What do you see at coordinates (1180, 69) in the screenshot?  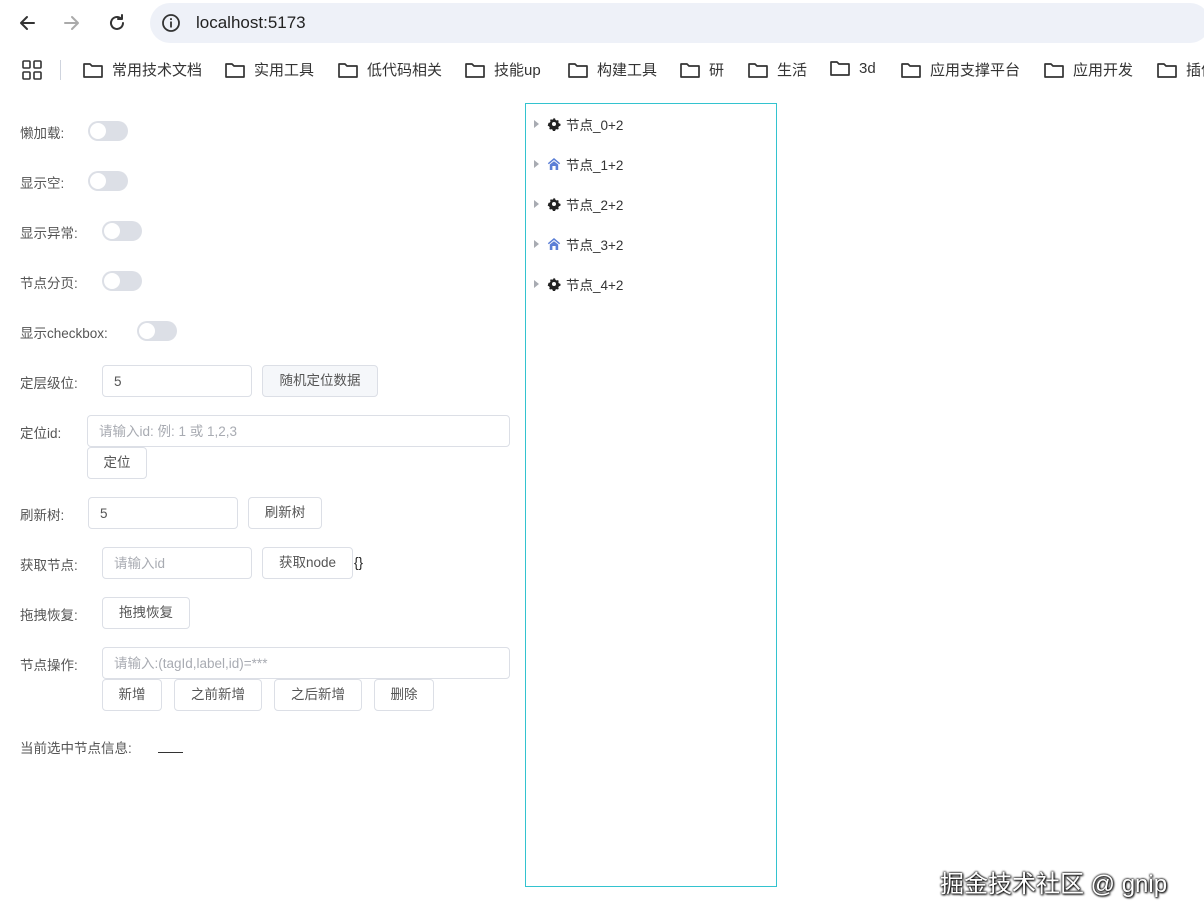 I see `bookmark-folder: 插件` at bounding box center [1180, 69].